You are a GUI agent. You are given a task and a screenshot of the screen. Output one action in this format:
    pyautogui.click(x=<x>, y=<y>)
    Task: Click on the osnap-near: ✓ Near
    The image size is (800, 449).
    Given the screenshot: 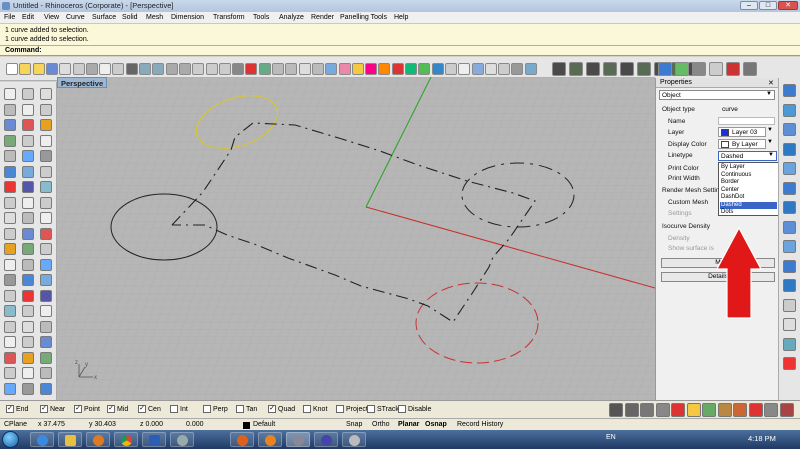 What is the action you would take?
    pyautogui.click(x=52, y=409)
    